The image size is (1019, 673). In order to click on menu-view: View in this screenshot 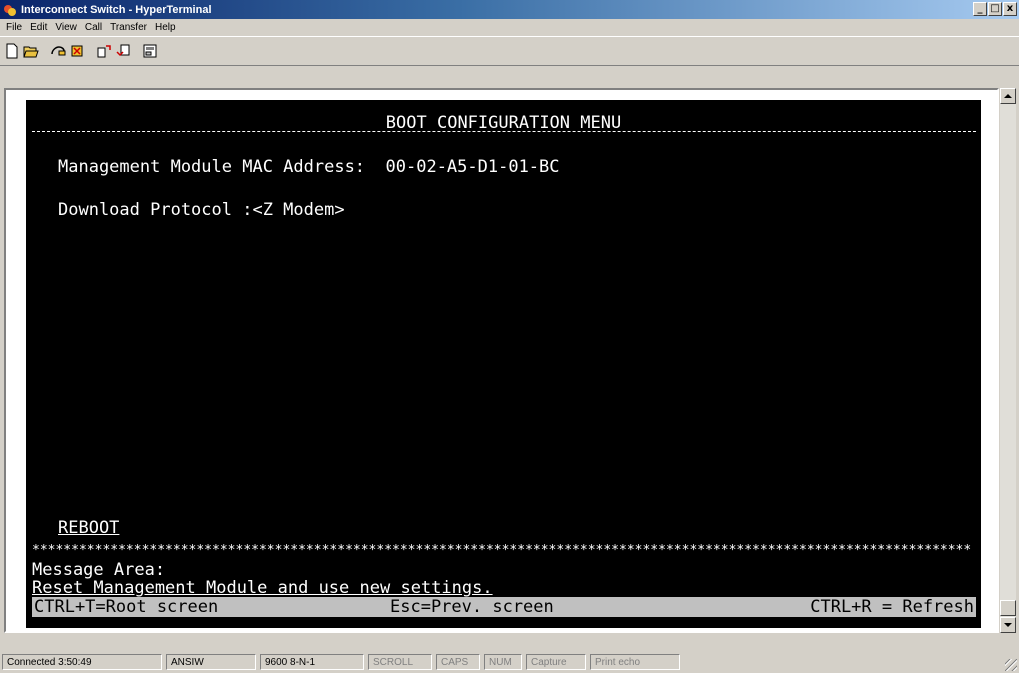, I will do `click(66, 27)`.